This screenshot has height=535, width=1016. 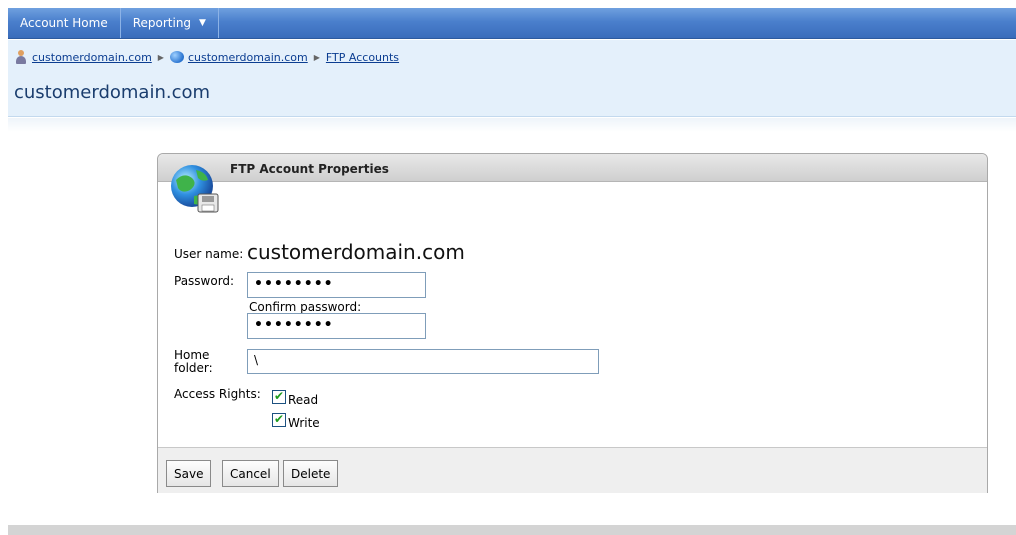 I want to click on chevron-down-icon: ▼, so click(x=202, y=23).